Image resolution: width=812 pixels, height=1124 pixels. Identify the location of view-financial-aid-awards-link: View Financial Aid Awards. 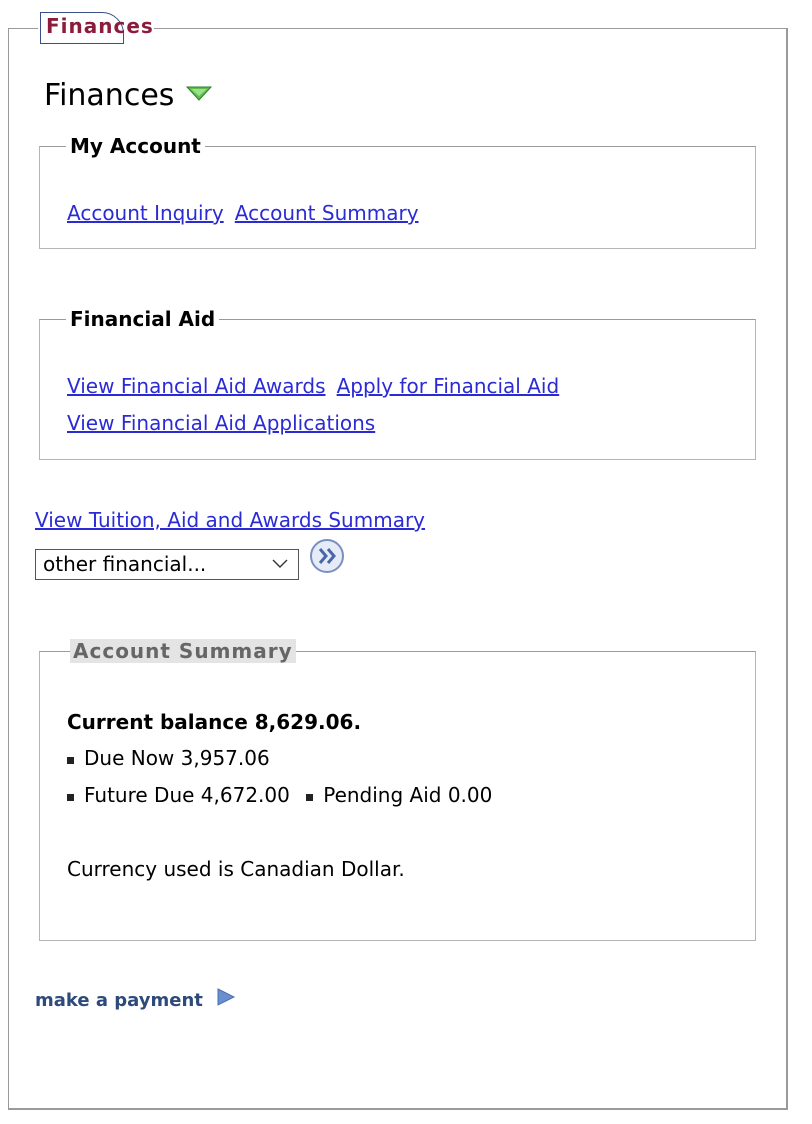
(196, 386).